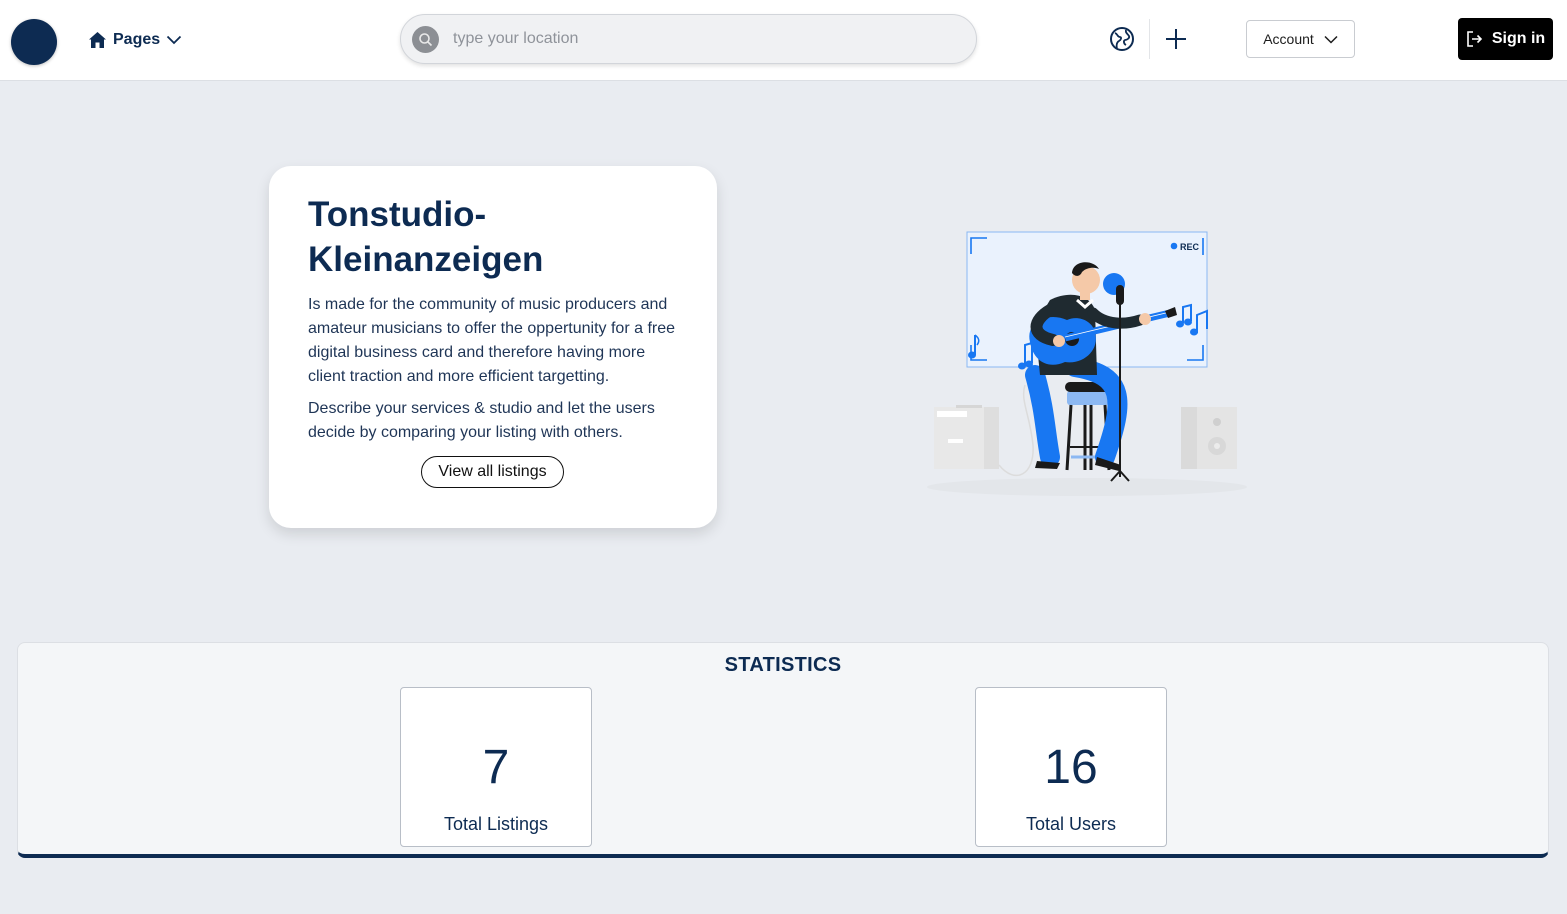 Image resolution: width=1567 pixels, height=914 pixels. I want to click on pages-label: Pages, so click(137, 39).